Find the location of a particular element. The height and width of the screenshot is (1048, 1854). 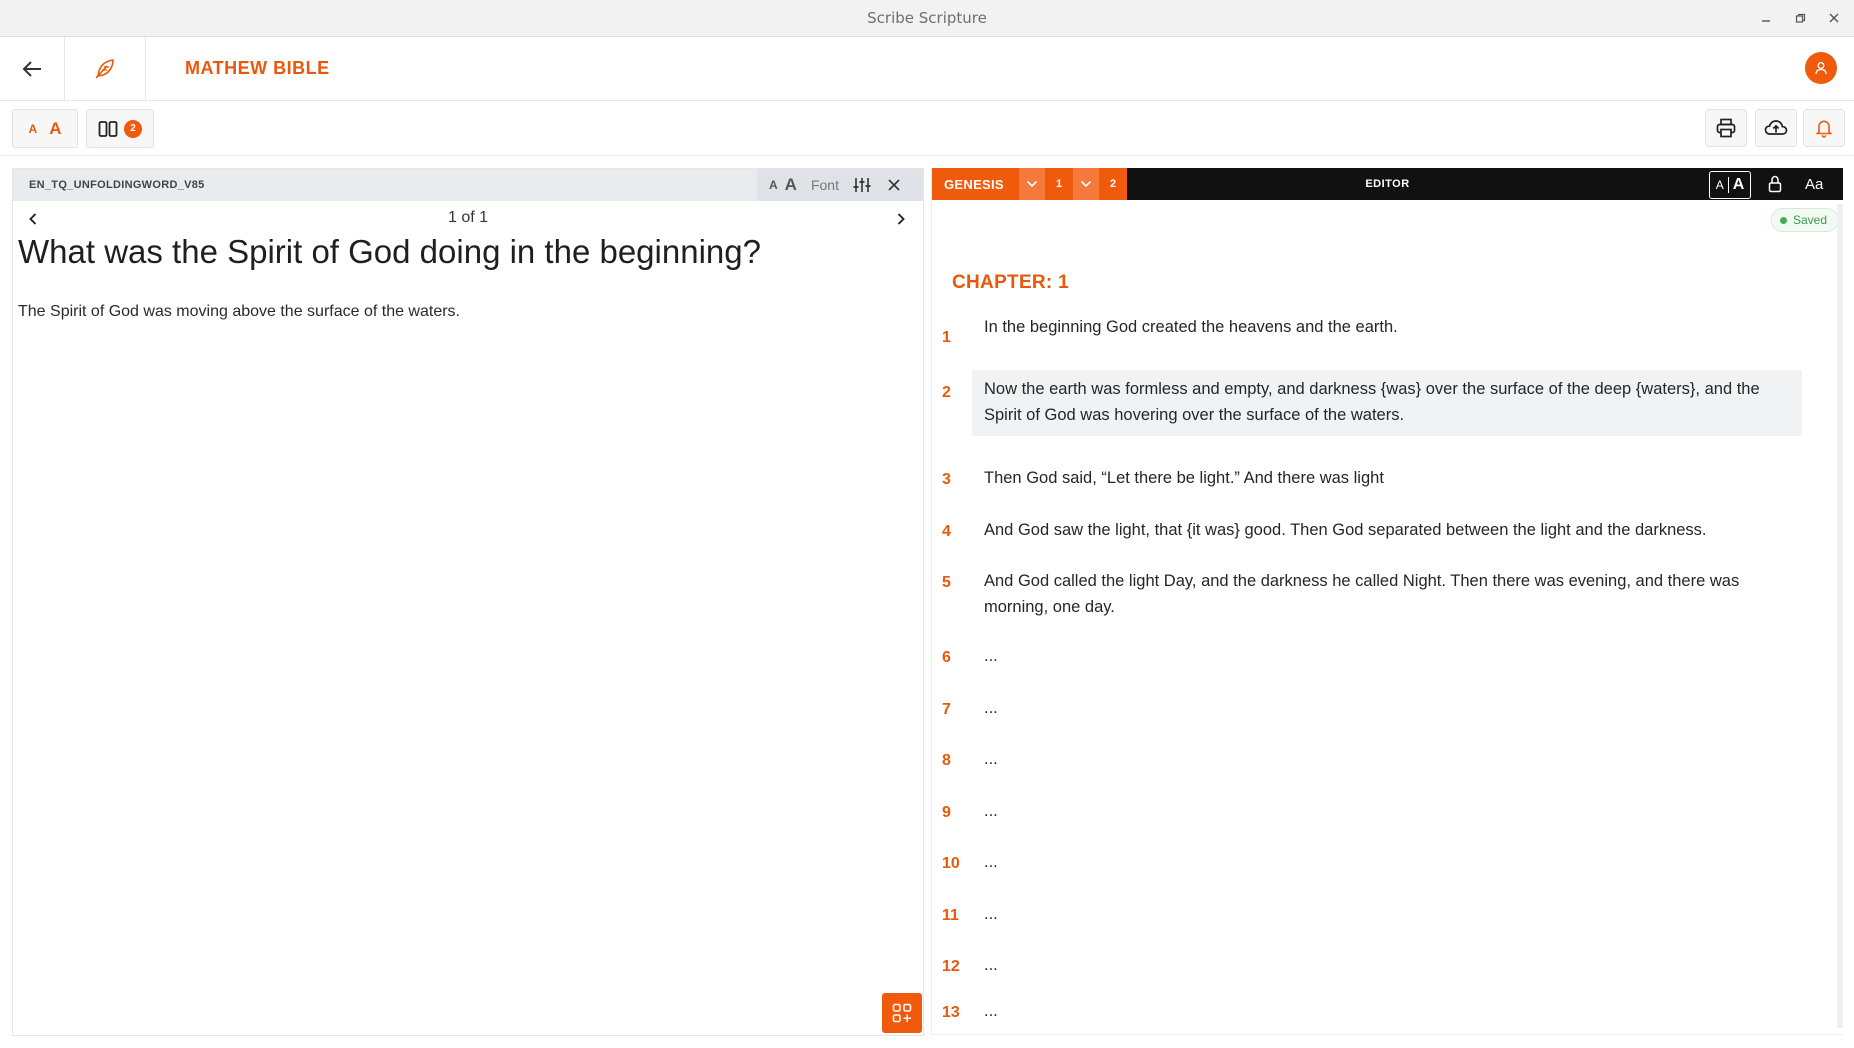

toggle-divider is located at coordinates (1728, 185).